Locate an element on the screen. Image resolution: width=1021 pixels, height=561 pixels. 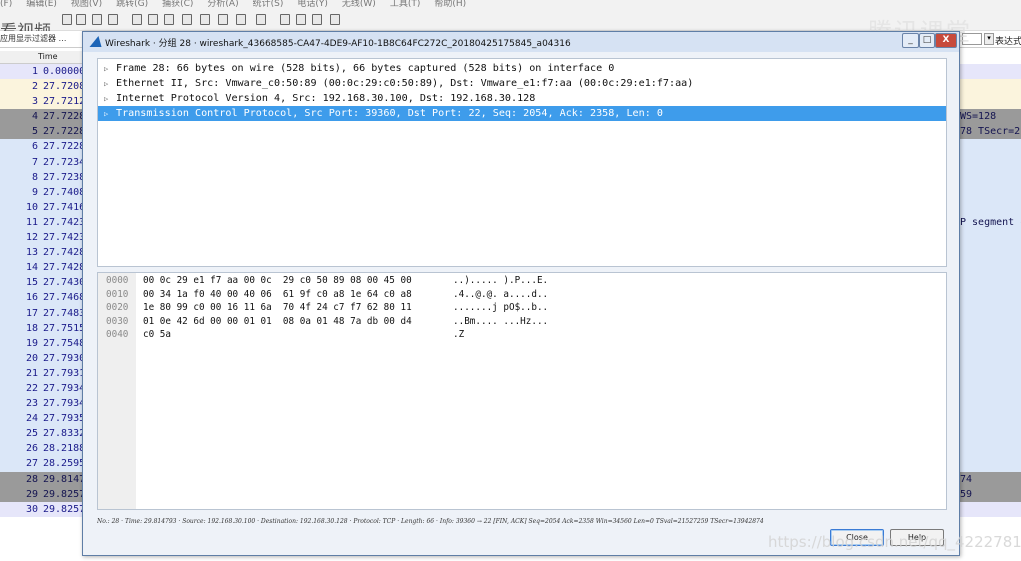
watermark-url: https://blog.csdn.net/qq_42227818 is located at coordinates (894, 542).